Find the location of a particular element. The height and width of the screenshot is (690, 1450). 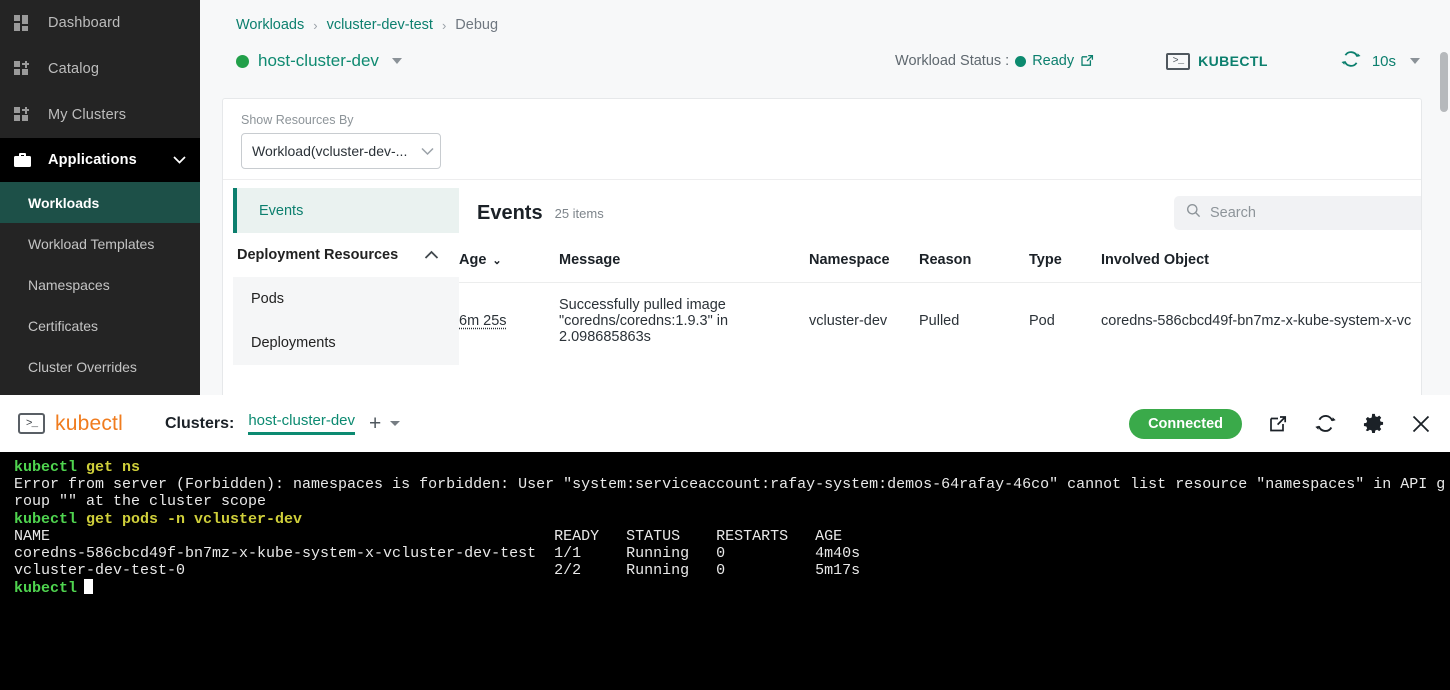

cell-reason: Pulled is located at coordinates (974, 320).